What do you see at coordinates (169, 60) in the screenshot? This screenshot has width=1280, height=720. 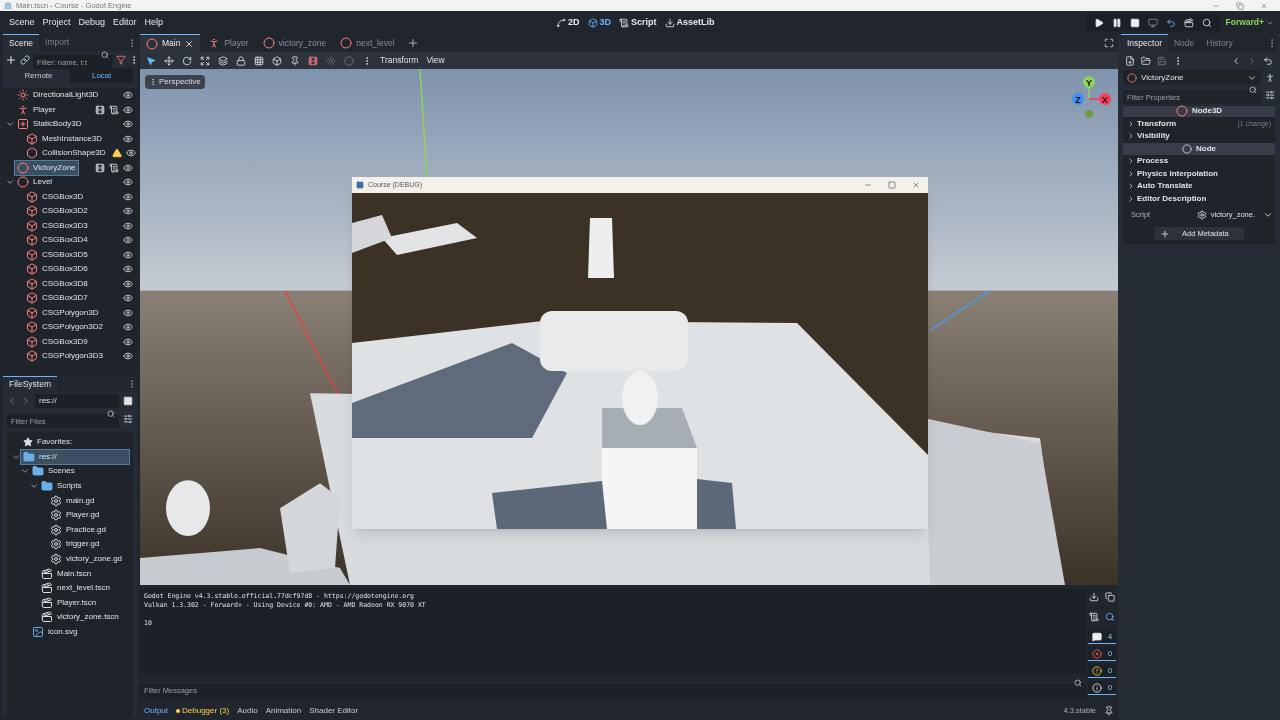 I see `move-icon` at bounding box center [169, 60].